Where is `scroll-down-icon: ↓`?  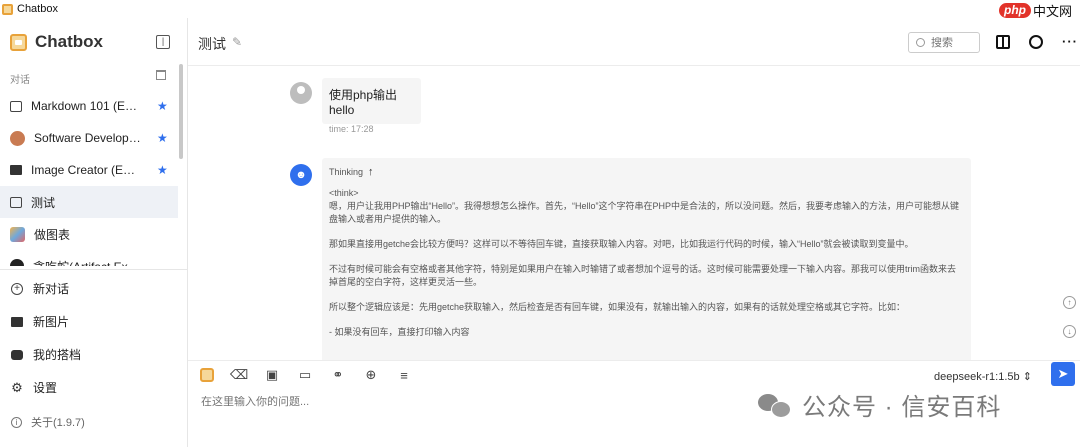 scroll-down-icon: ↓ is located at coordinates (1069, 331).